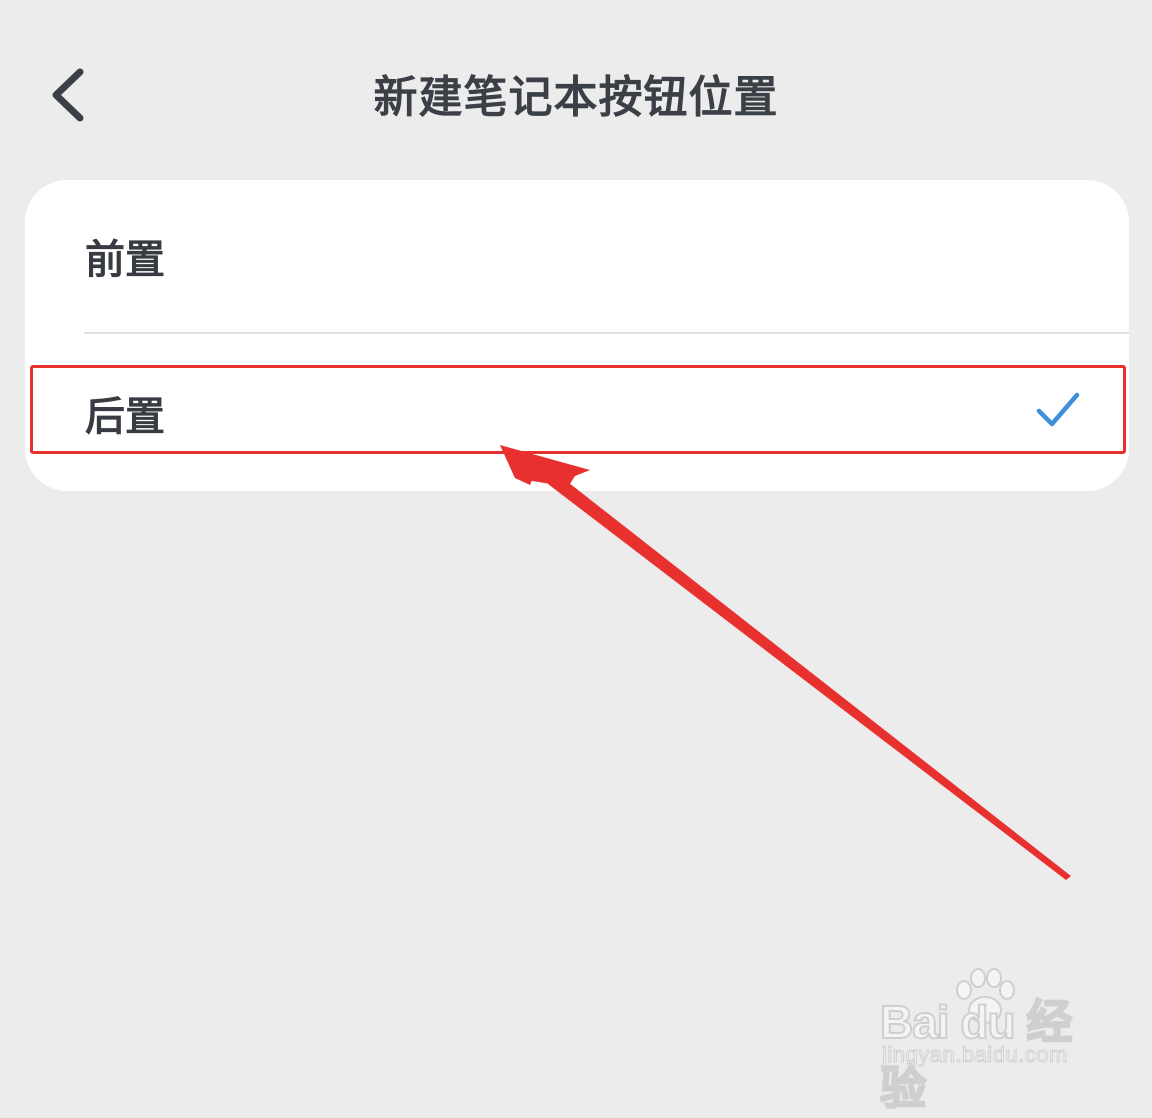 Image resolution: width=1152 pixels, height=1118 pixels. I want to click on page-title: 新建笔记本按钮位置, so click(576, 97).